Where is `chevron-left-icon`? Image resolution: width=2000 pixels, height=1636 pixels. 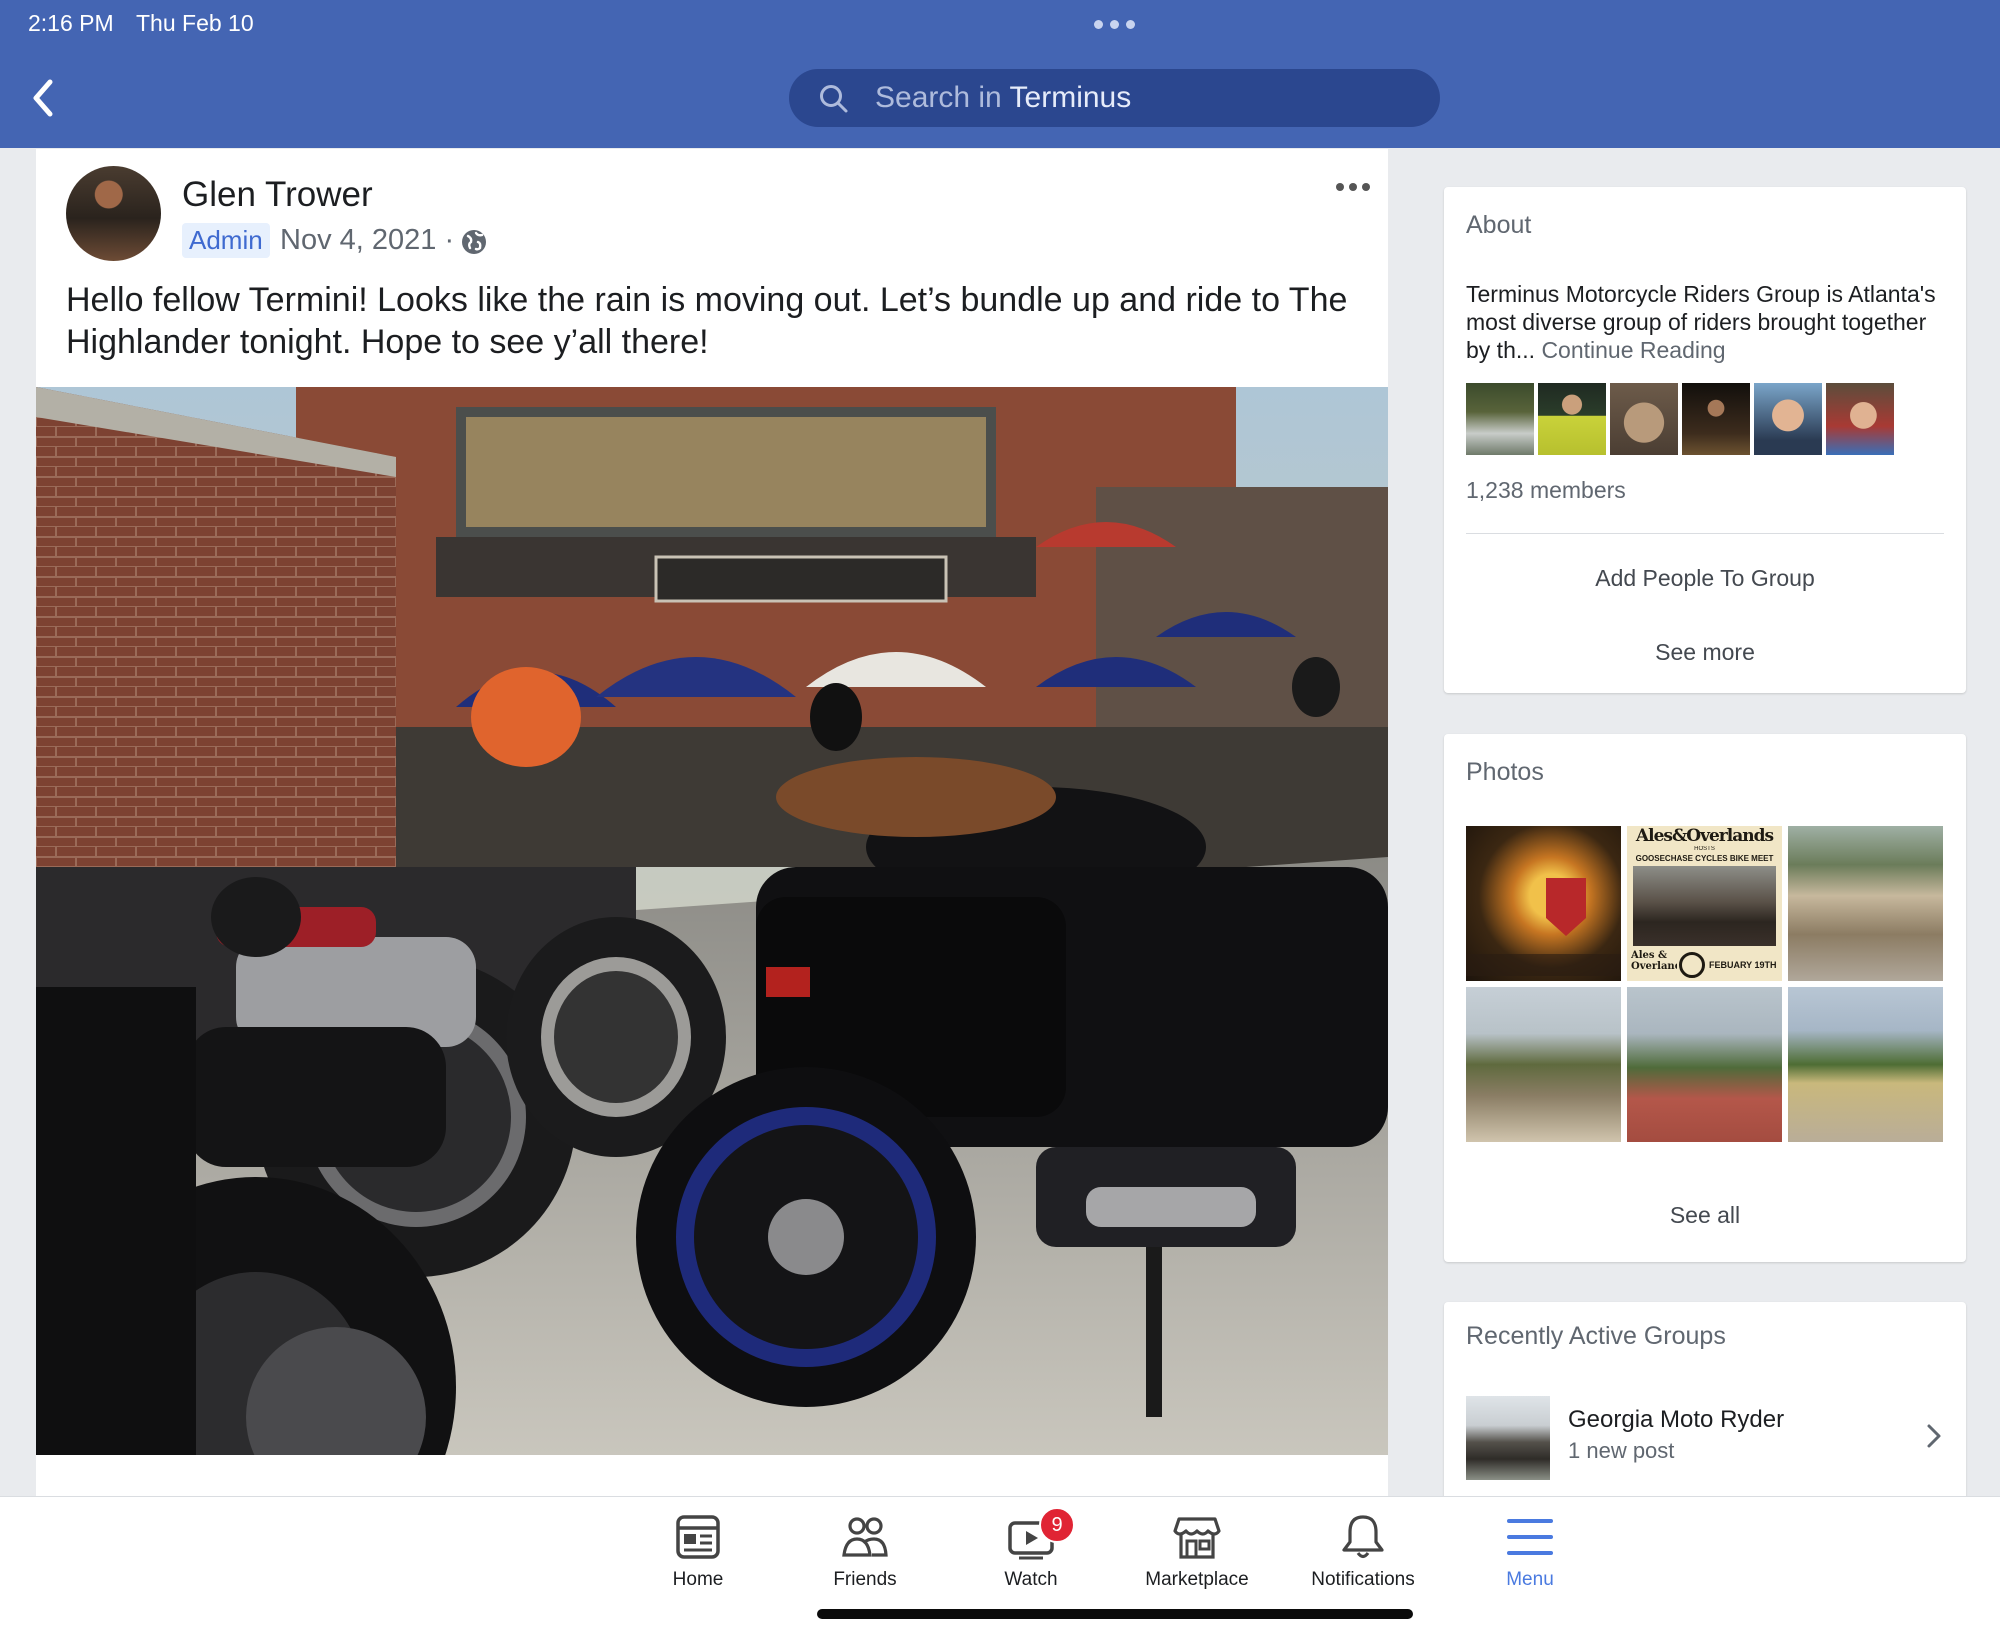
chevron-left-icon is located at coordinates (43, 98).